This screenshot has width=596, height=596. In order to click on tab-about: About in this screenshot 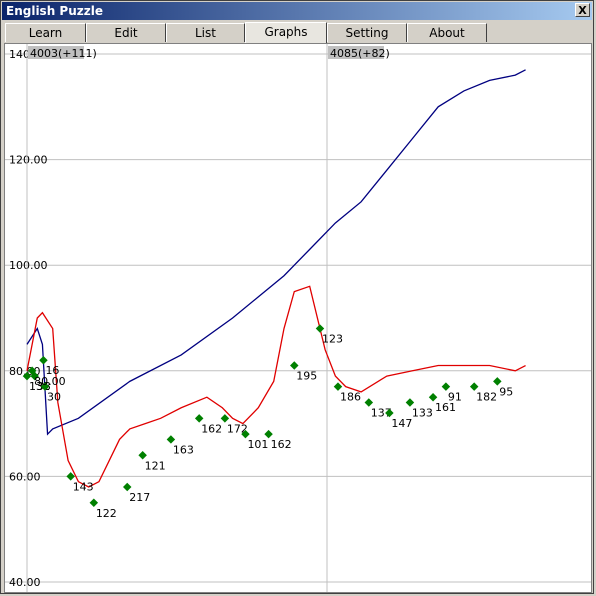, I will do `click(447, 32)`.